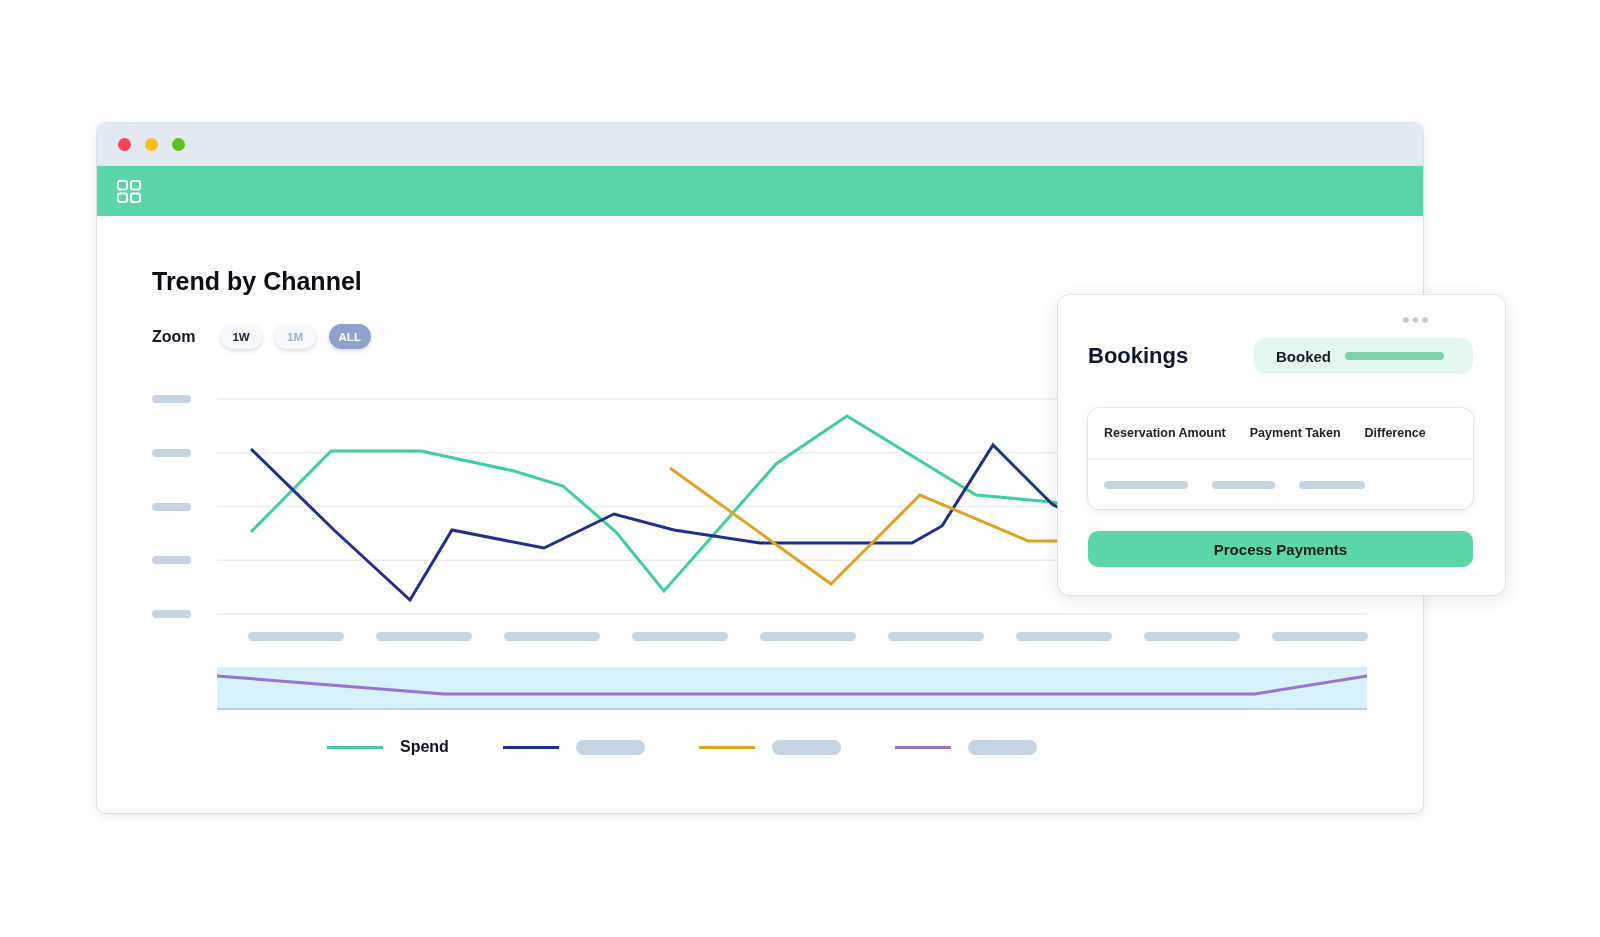  What do you see at coordinates (241, 336) in the screenshot?
I see `zoom-option-button: 1W` at bounding box center [241, 336].